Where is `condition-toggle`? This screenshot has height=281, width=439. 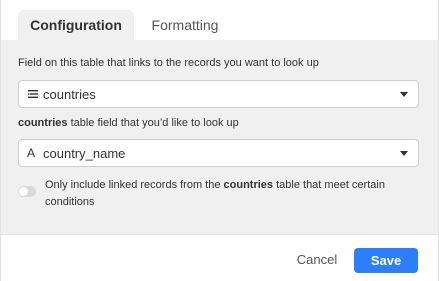 condition-toggle is located at coordinates (27, 191).